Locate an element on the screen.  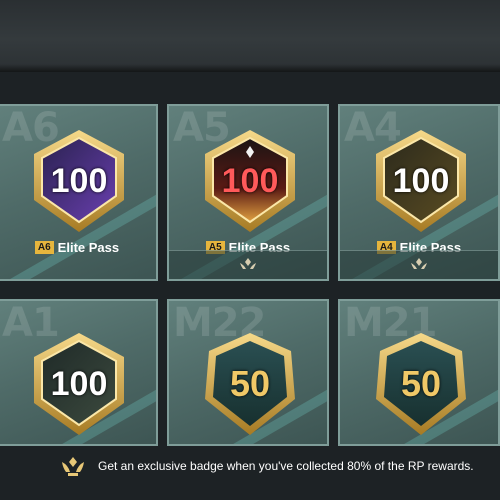
pass-label: A6 Elite Pass is located at coordinates (78, 247).